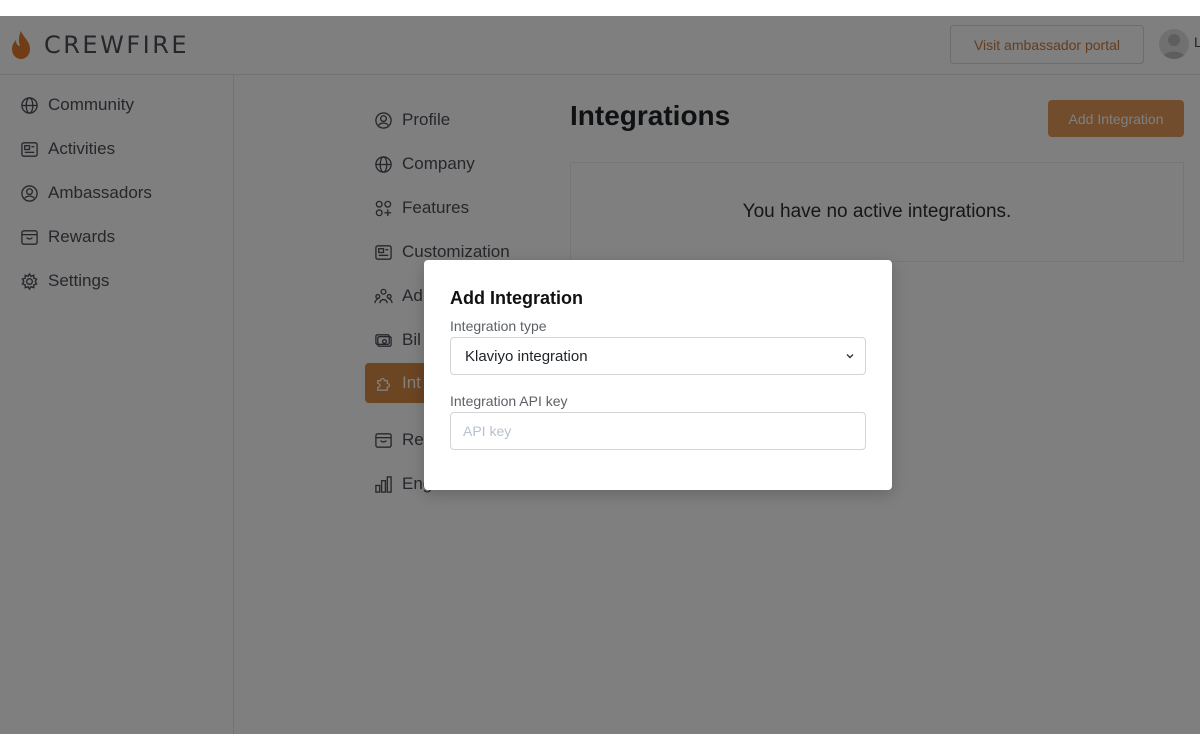 The width and height of the screenshot is (1200, 750). What do you see at coordinates (658, 431) in the screenshot?
I see `api-key-input` at bounding box center [658, 431].